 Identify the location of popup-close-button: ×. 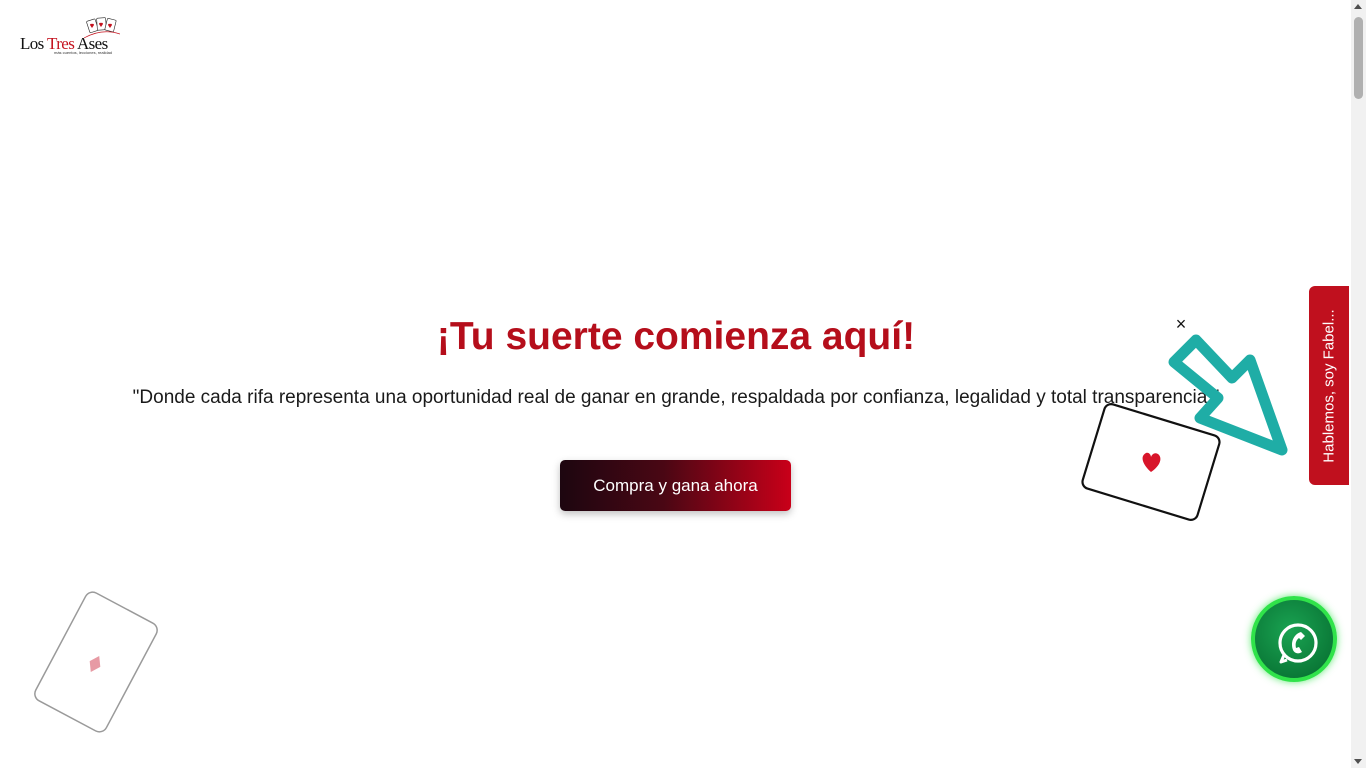
(1181, 324).